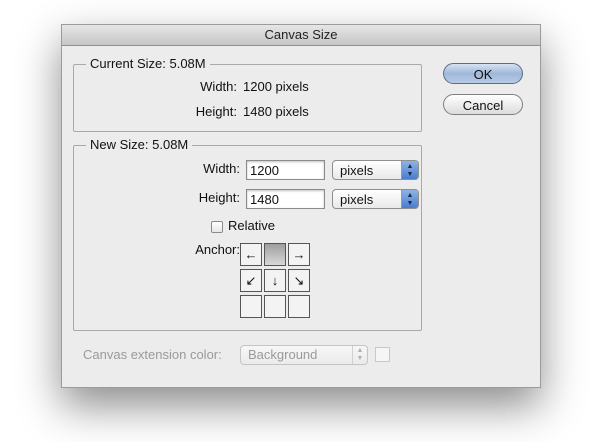 The height and width of the screenshot is (442, 600). I want to click on height-unit-select: pixels ▲ ▼, so click(375, 199).